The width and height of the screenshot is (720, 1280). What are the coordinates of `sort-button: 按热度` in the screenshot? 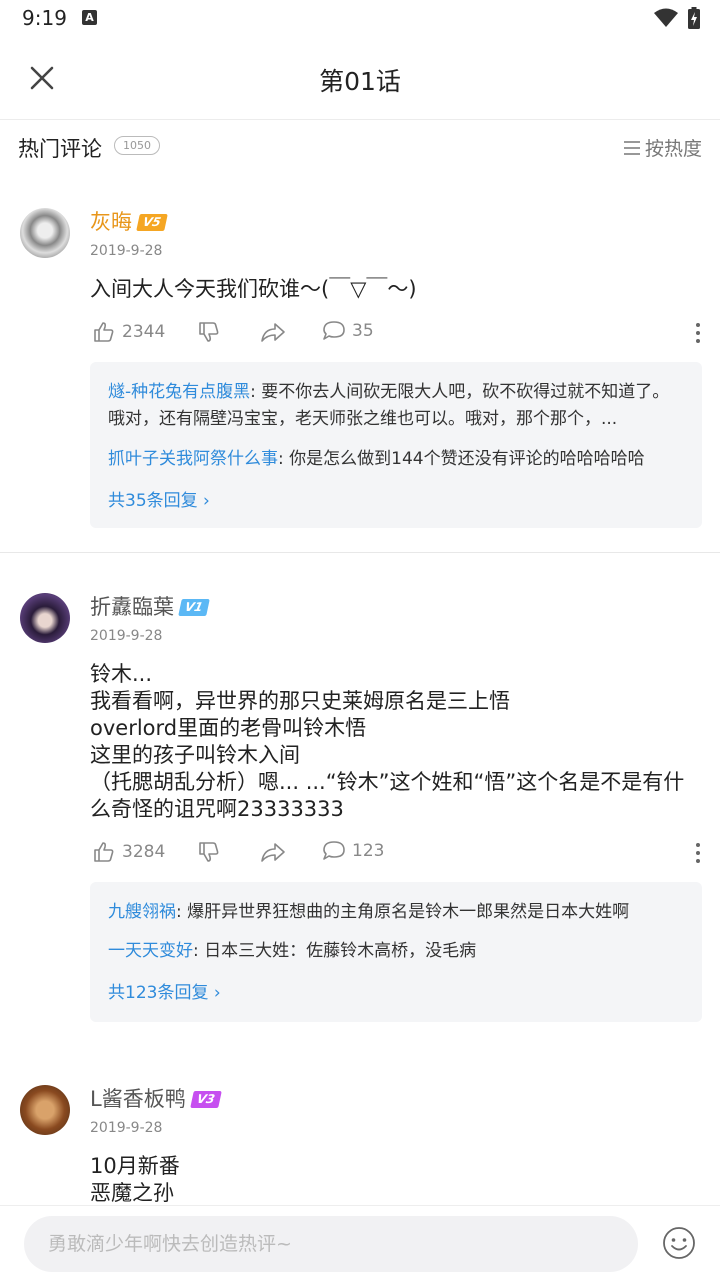 It's located at (662, 147).